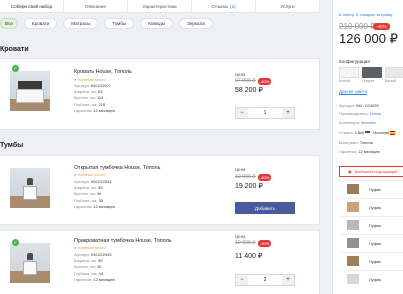 This screenshot has height=294, width=403. What do you see at coordinates (359, 151) in the screenshot?
I see `attr-warranty: Гарантия: 12 месяцев` at bounding box center [359, 151].